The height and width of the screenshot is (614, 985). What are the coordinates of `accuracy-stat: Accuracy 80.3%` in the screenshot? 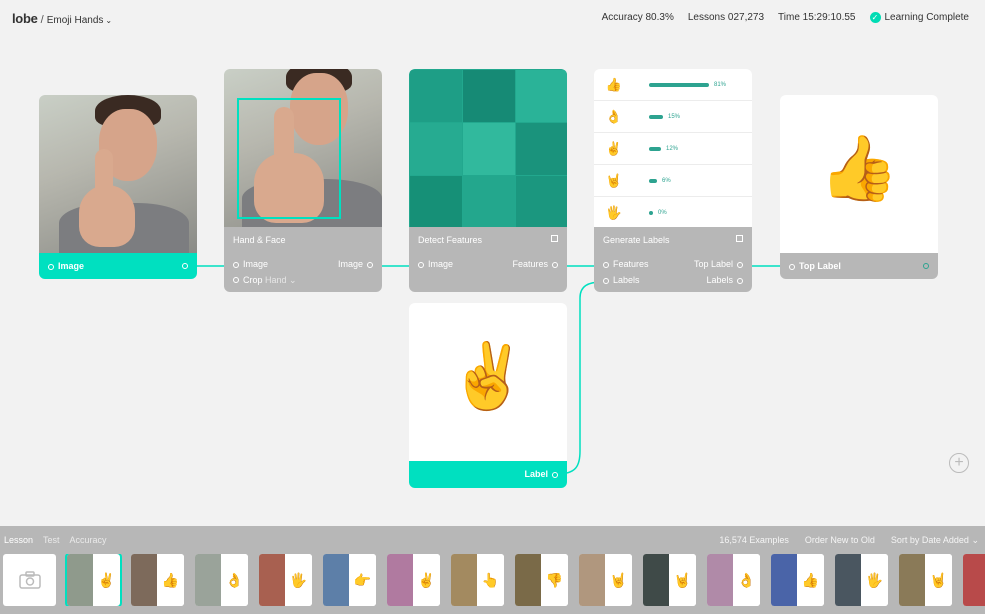 It's located at (637, 17).